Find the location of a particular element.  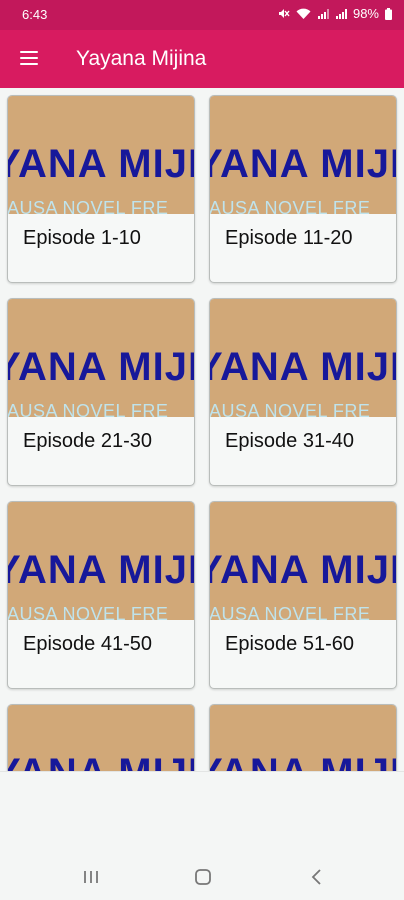

episode-label: Episode 31-40 is located at coordinates (289, 441).